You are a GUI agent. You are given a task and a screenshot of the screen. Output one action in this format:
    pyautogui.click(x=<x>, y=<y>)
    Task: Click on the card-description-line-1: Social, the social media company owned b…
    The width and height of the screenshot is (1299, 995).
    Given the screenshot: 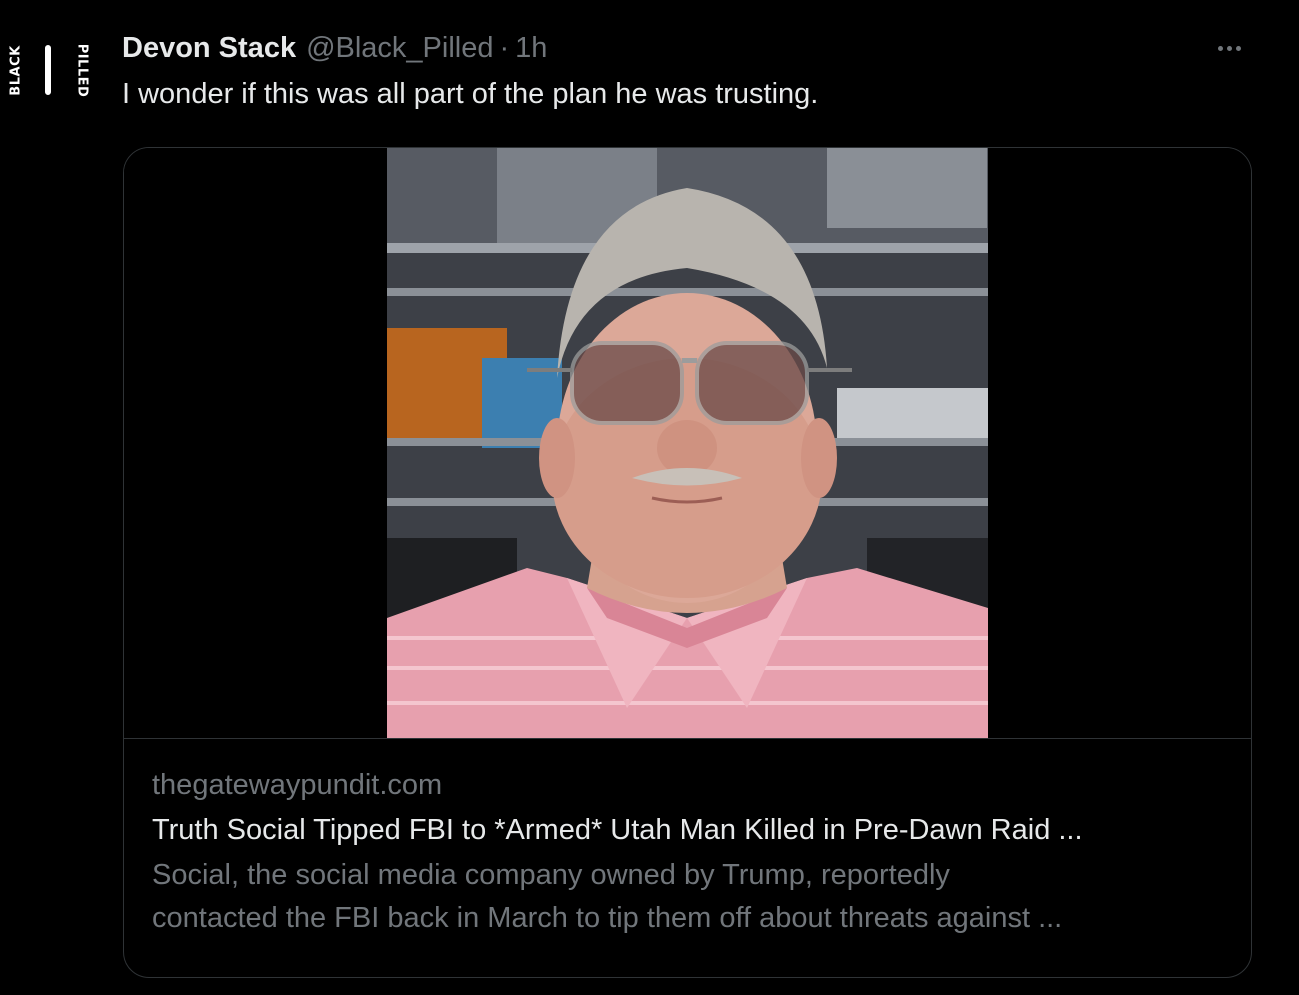 What is the action you would take?
    pyautogui.click(x=551, y=875)
    